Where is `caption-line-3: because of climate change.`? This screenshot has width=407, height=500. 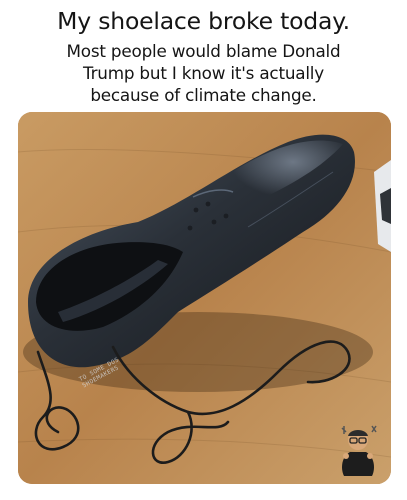 caption-line-3: because of climate change. is located at coordinates (203, 95).